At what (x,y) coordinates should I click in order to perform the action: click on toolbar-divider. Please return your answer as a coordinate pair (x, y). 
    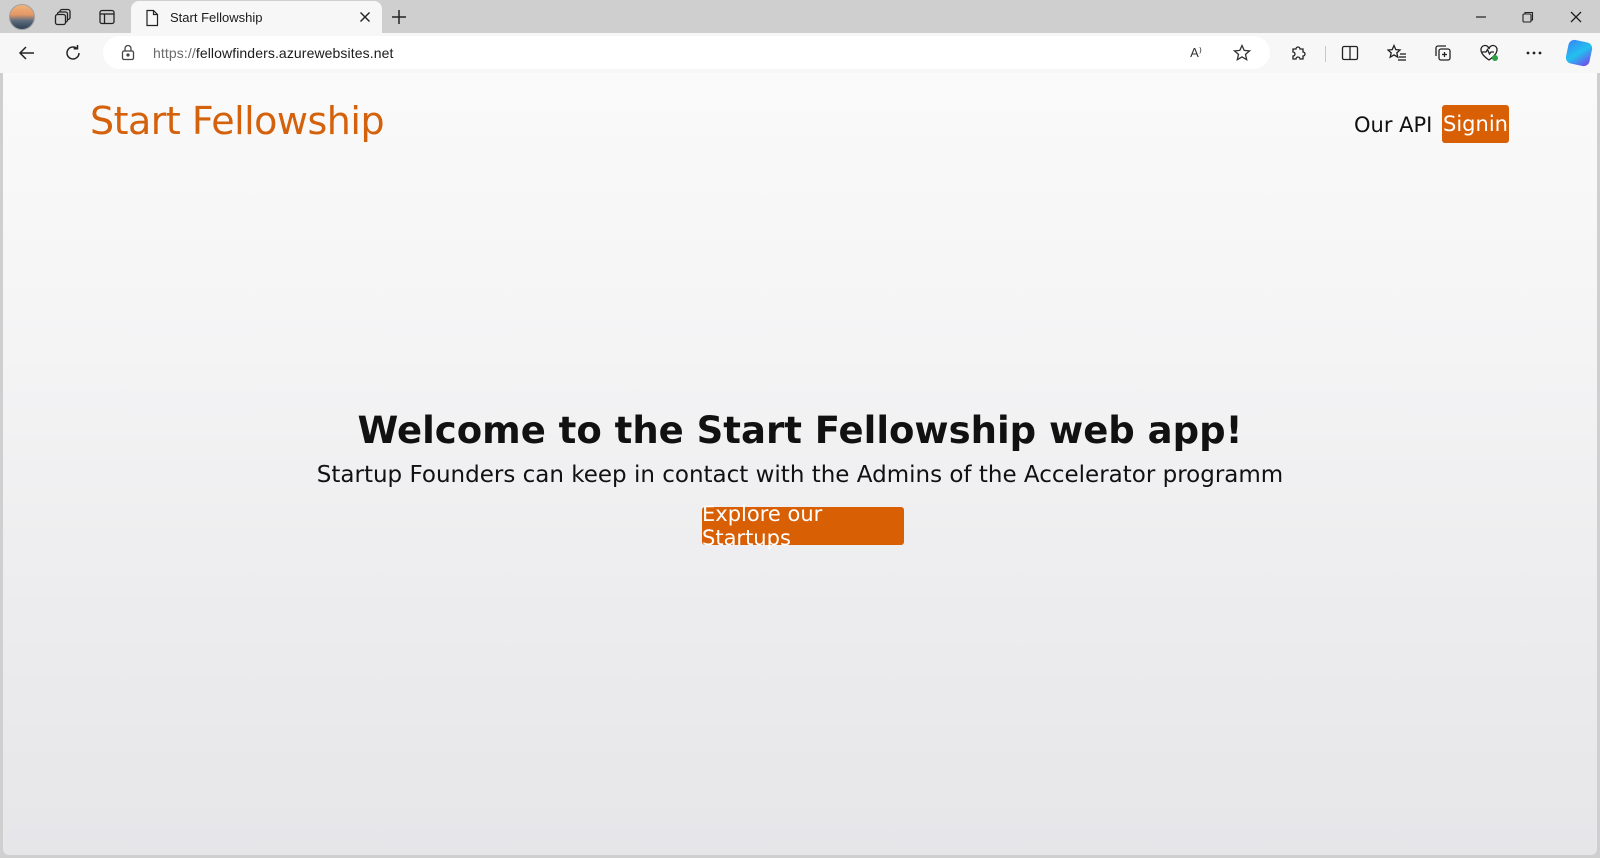
    Looking at the image, I should click on (1325, 54).